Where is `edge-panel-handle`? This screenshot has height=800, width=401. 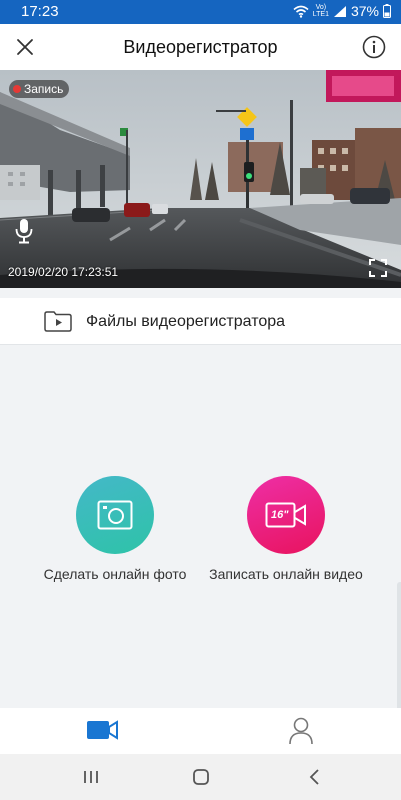
edge-panel-handle is located at coordinates (399, 652).